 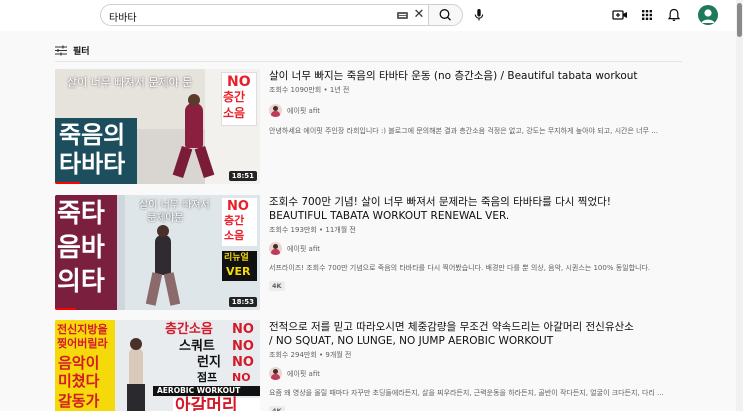 I want to click on thumbnail-text: 리뉴얼, so click(x=236, y=258).